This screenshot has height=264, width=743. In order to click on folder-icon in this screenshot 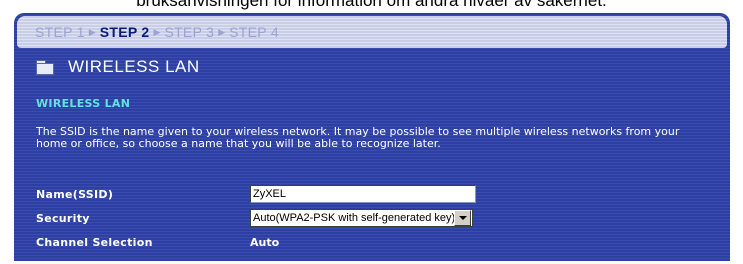, I will do `click(45, 67)`.